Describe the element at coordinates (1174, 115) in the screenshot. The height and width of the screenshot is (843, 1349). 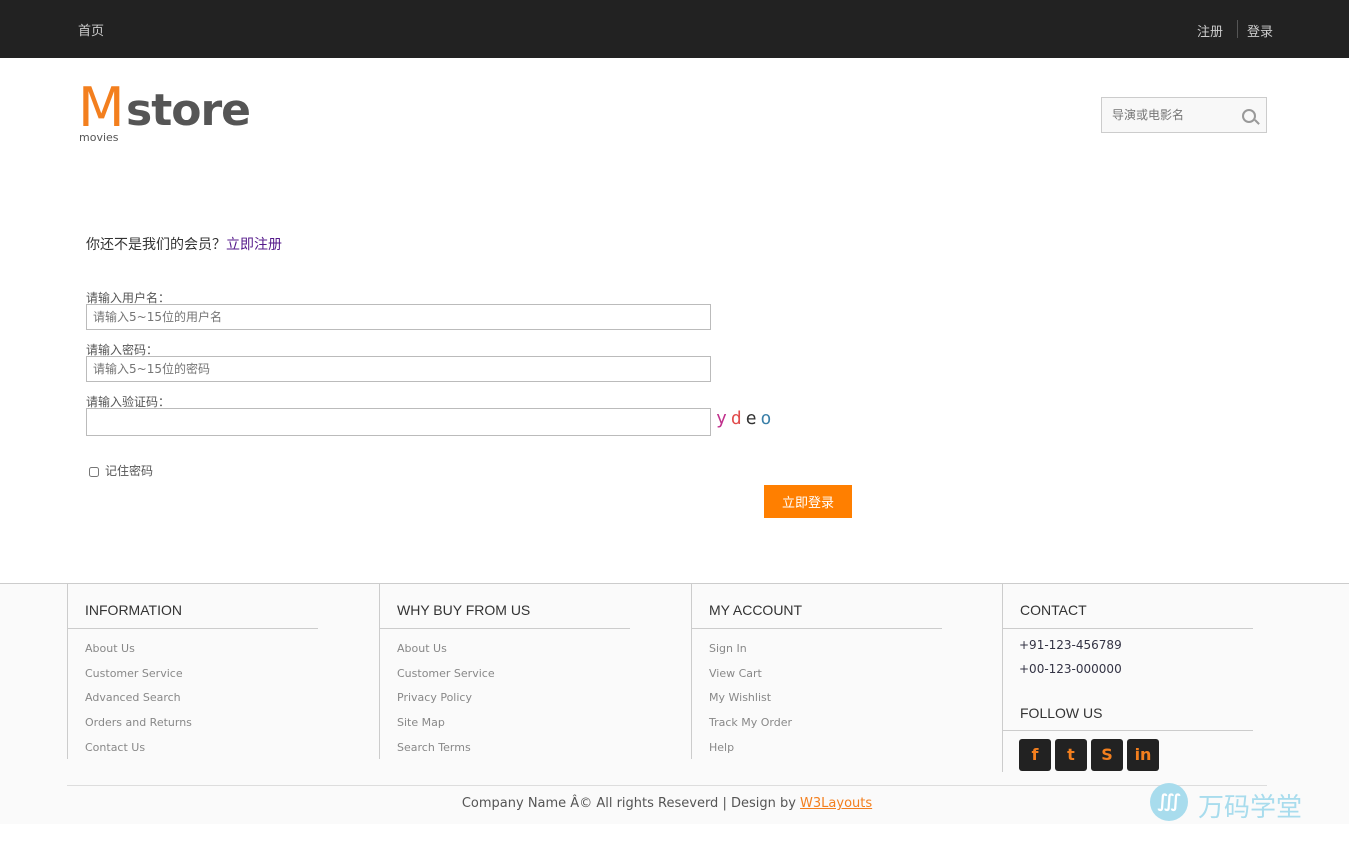
I see `search-input` at that location.